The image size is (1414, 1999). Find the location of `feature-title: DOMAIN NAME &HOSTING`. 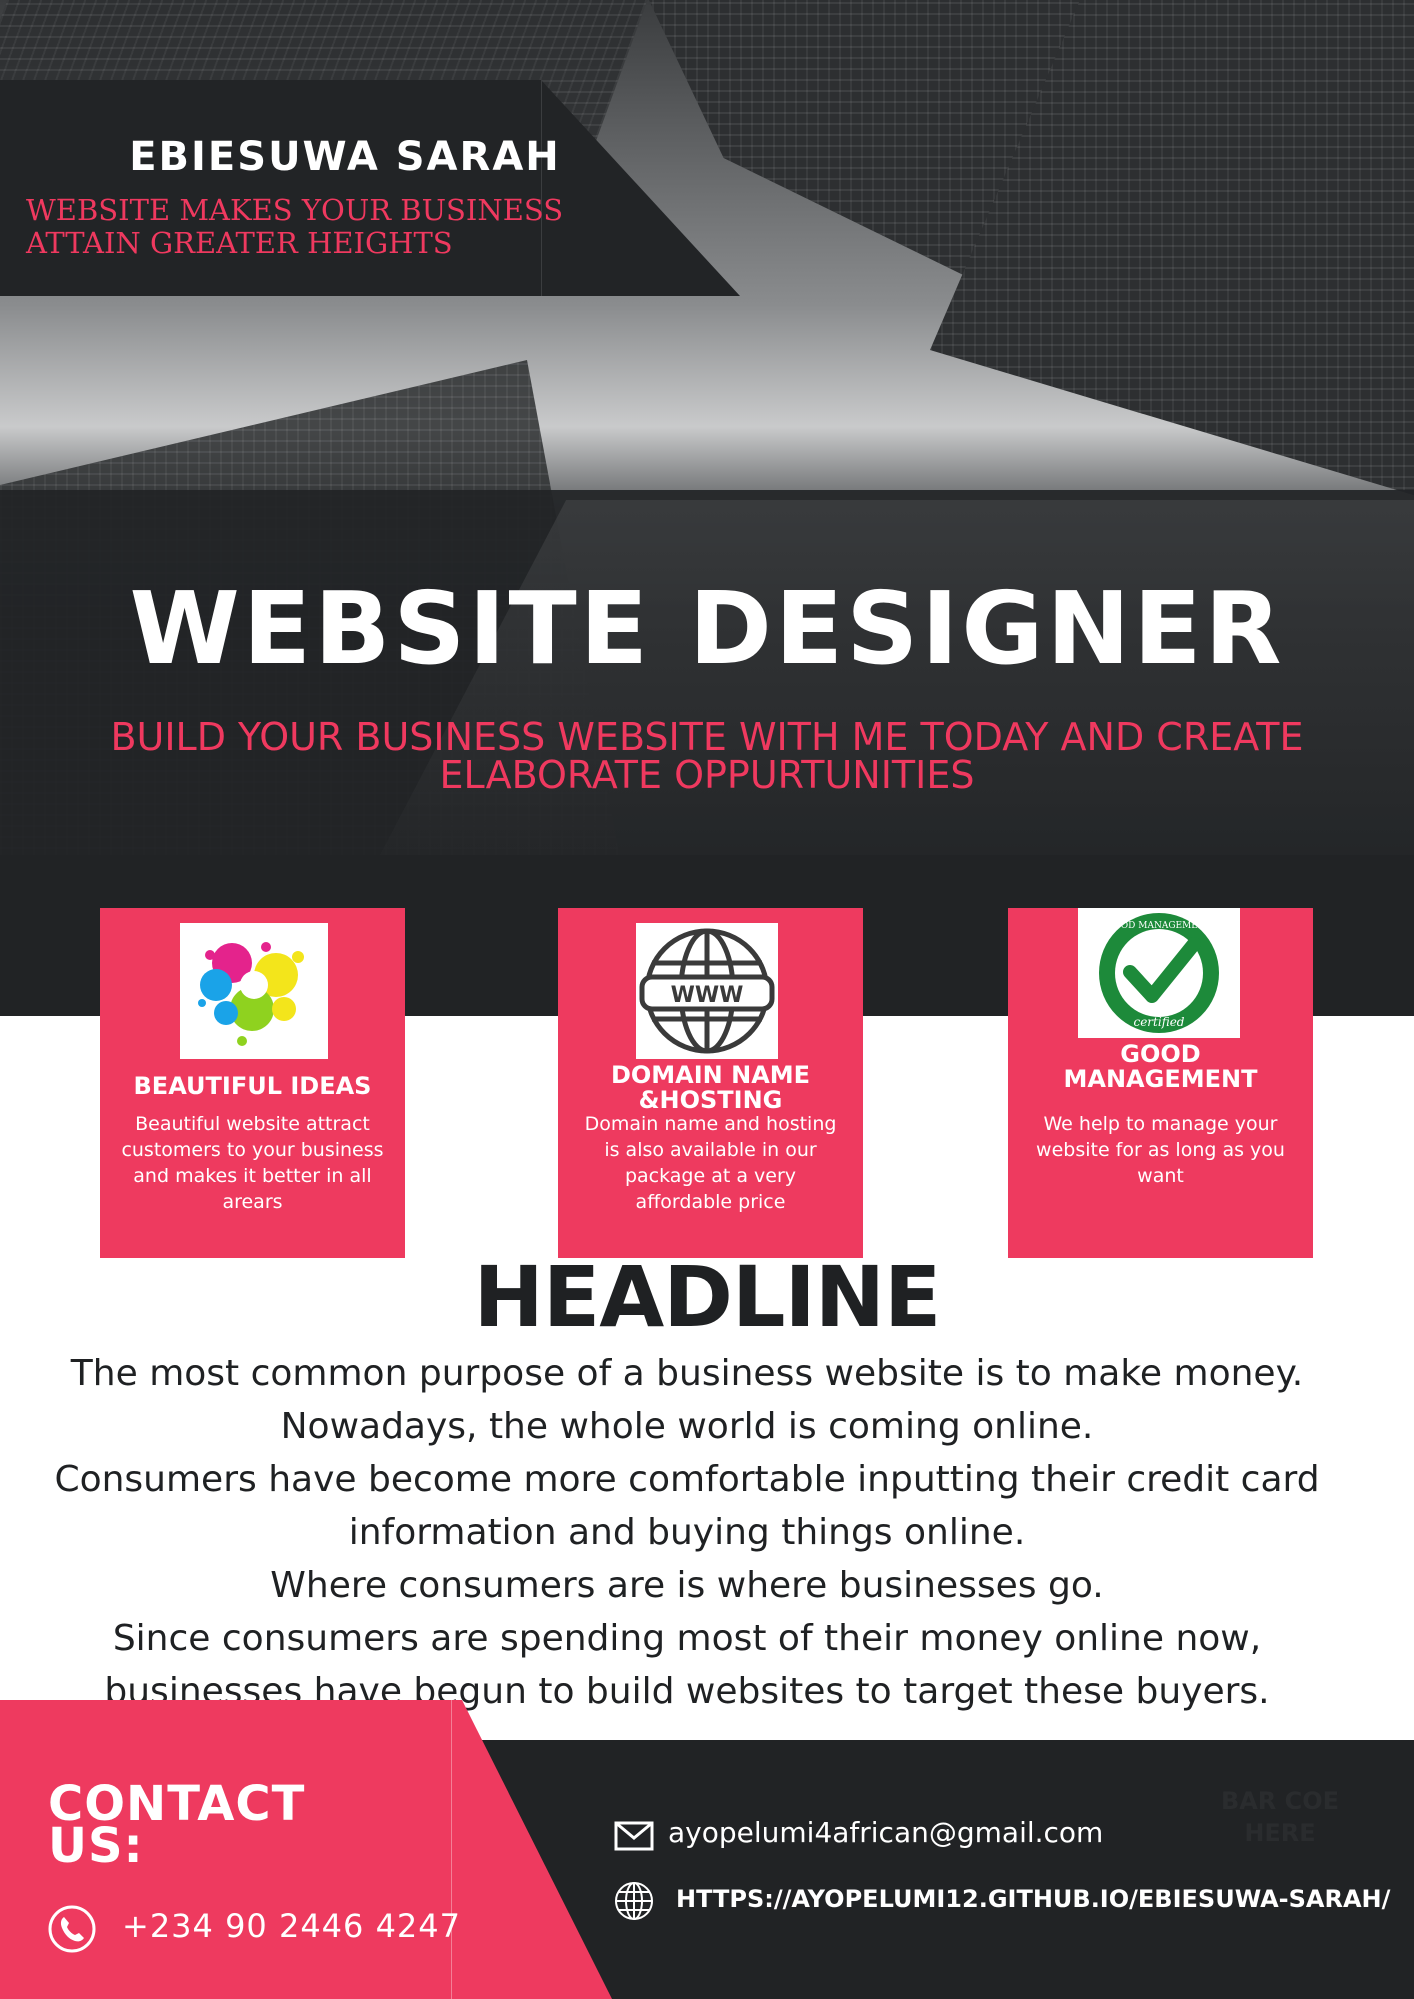

feature-title: DOMAIN NAME &HOSTING is located at coordinates (710, 1088).